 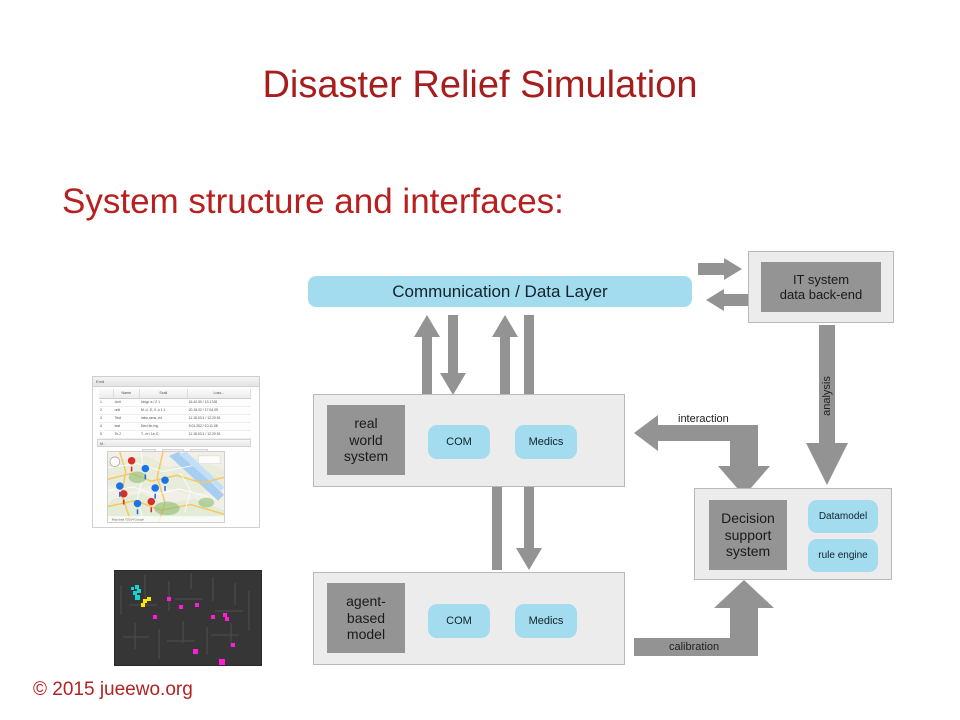 What do you see at coordinates (203, 410) in the screenshot?
I see `table-cell: 20.18.02 / 17.04.05` at bounding box center [203, 410].